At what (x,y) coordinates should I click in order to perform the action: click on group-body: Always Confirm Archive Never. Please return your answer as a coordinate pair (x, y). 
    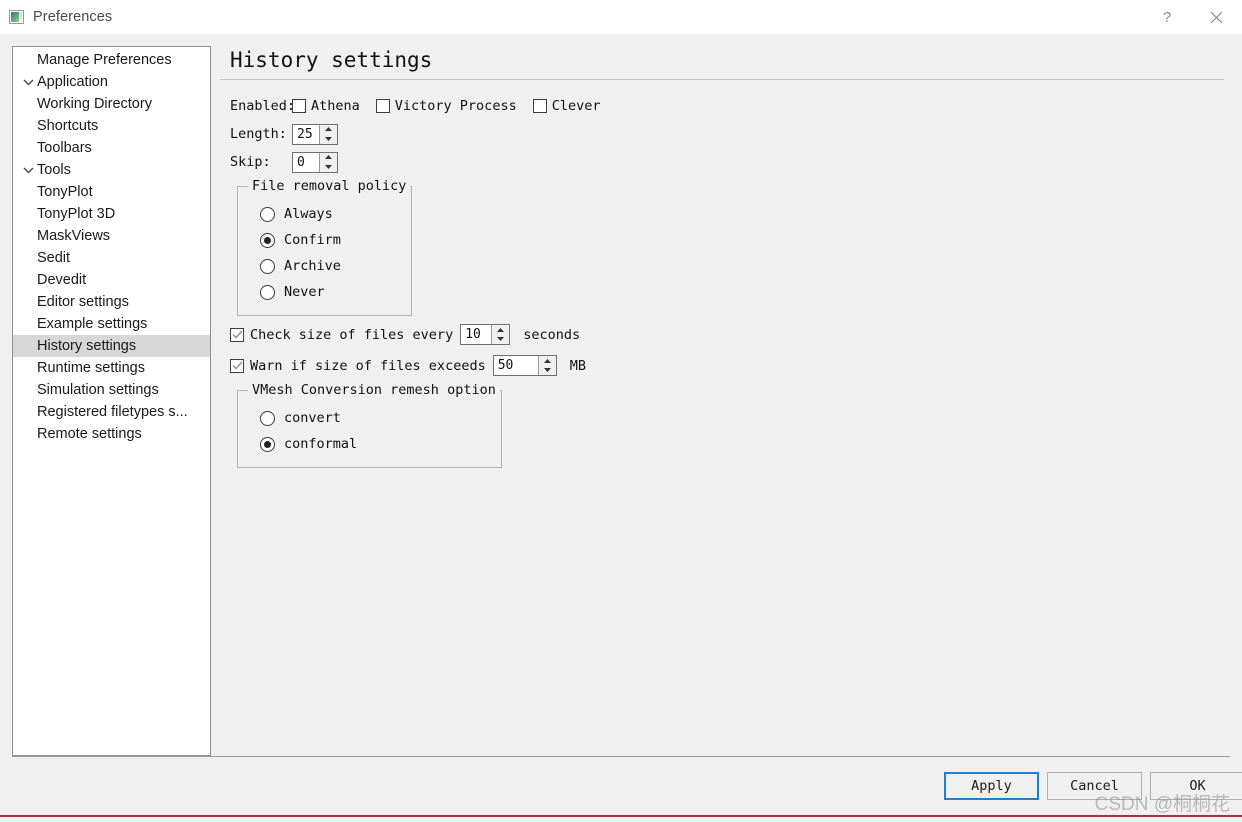
    Looking at the image, I should click on (324, 251).